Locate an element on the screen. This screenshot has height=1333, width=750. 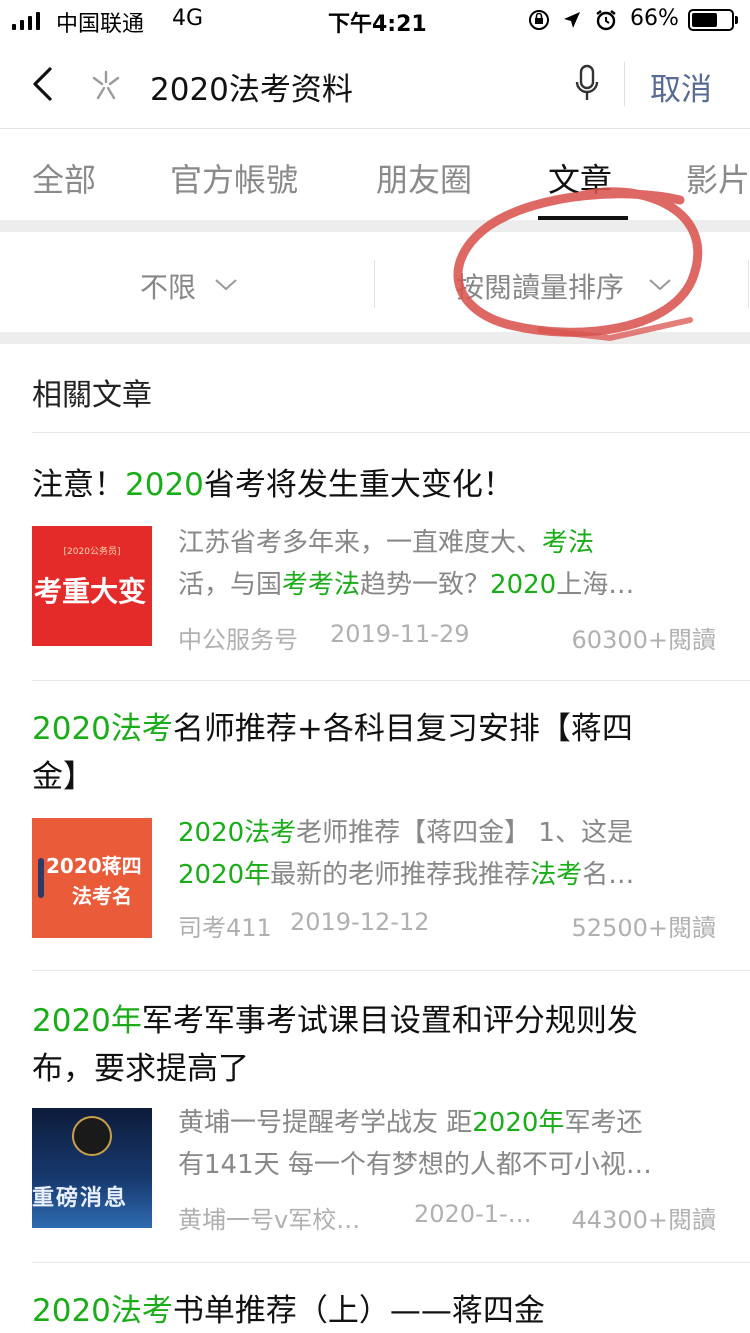
article-title: 2020法考名师推荐+各科目复习安排【蒋四 is located at coordinates (332, 729).